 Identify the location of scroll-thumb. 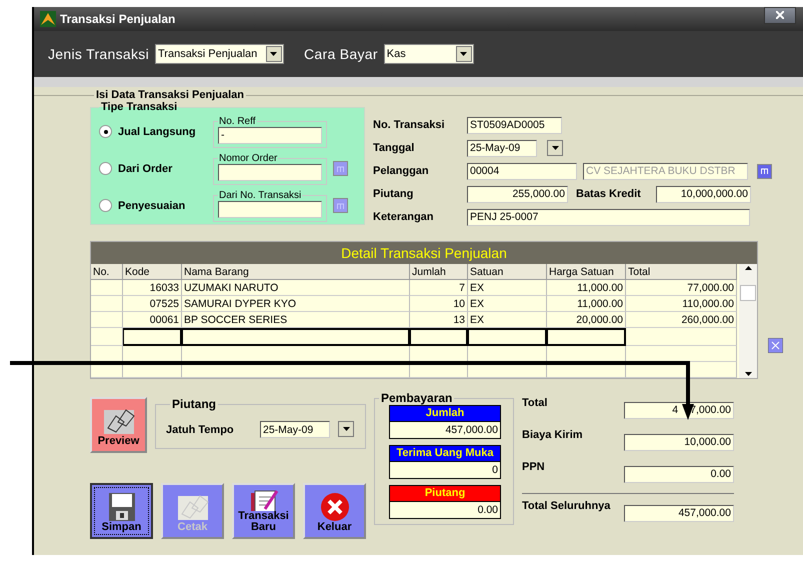
(748, 293).